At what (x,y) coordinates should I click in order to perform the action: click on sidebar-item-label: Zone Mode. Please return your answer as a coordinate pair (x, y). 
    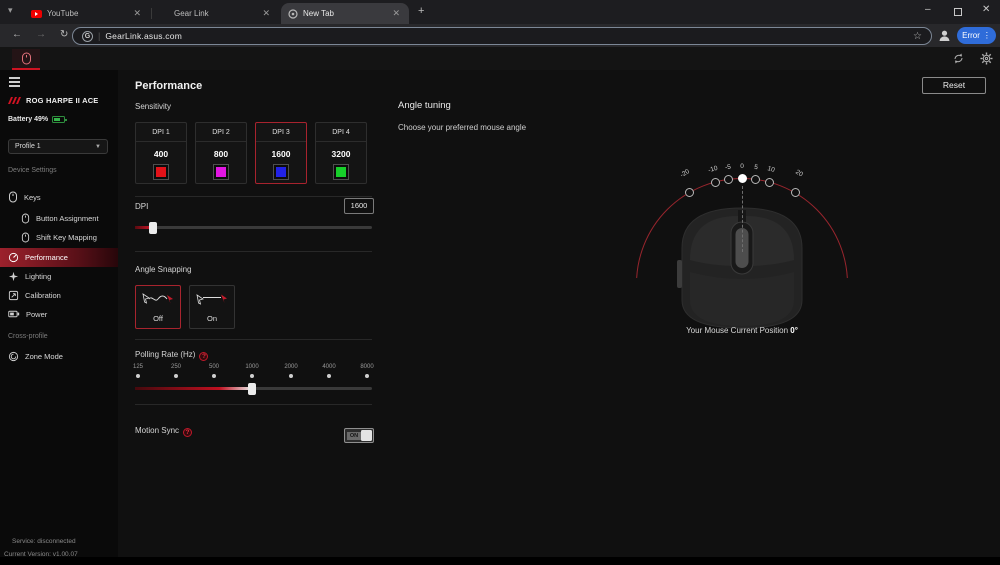
    Looking at the image, I should click on (44, 356).